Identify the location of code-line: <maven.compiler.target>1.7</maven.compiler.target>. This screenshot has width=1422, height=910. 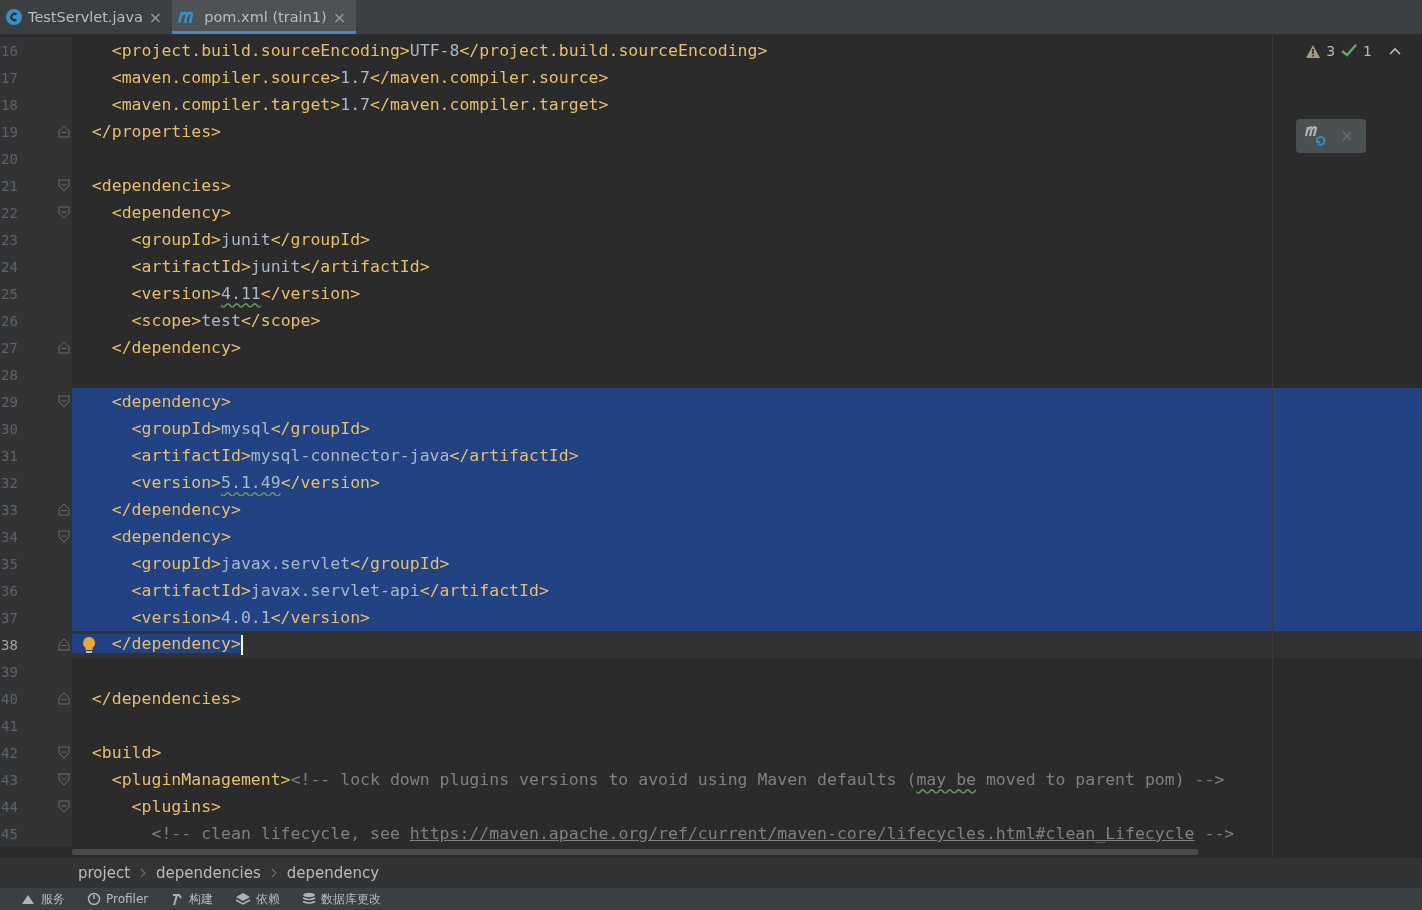
(359, 104).